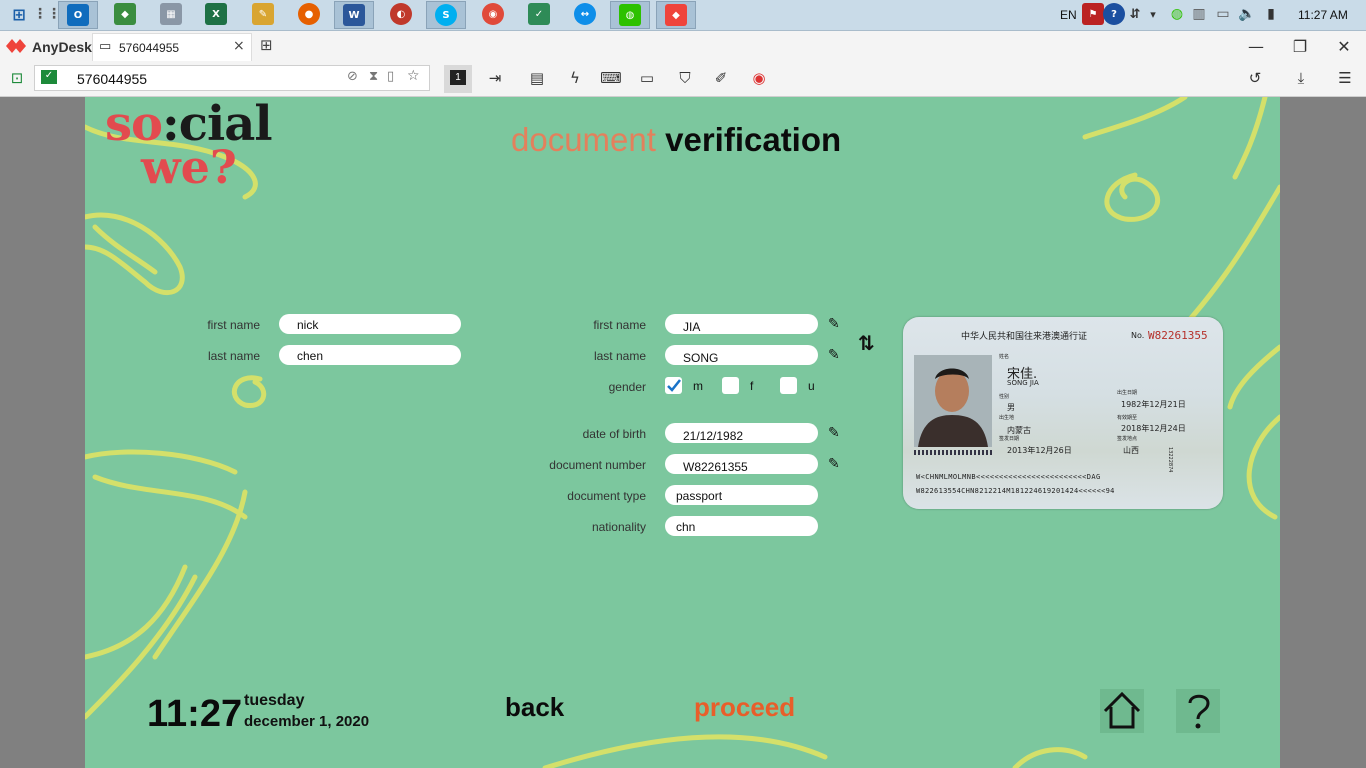 The image size is (1366, 768). What do you see at coordinates (216, 14) in the screenshot?
I see `excel-icon: X` at bounding box center [216, 14].